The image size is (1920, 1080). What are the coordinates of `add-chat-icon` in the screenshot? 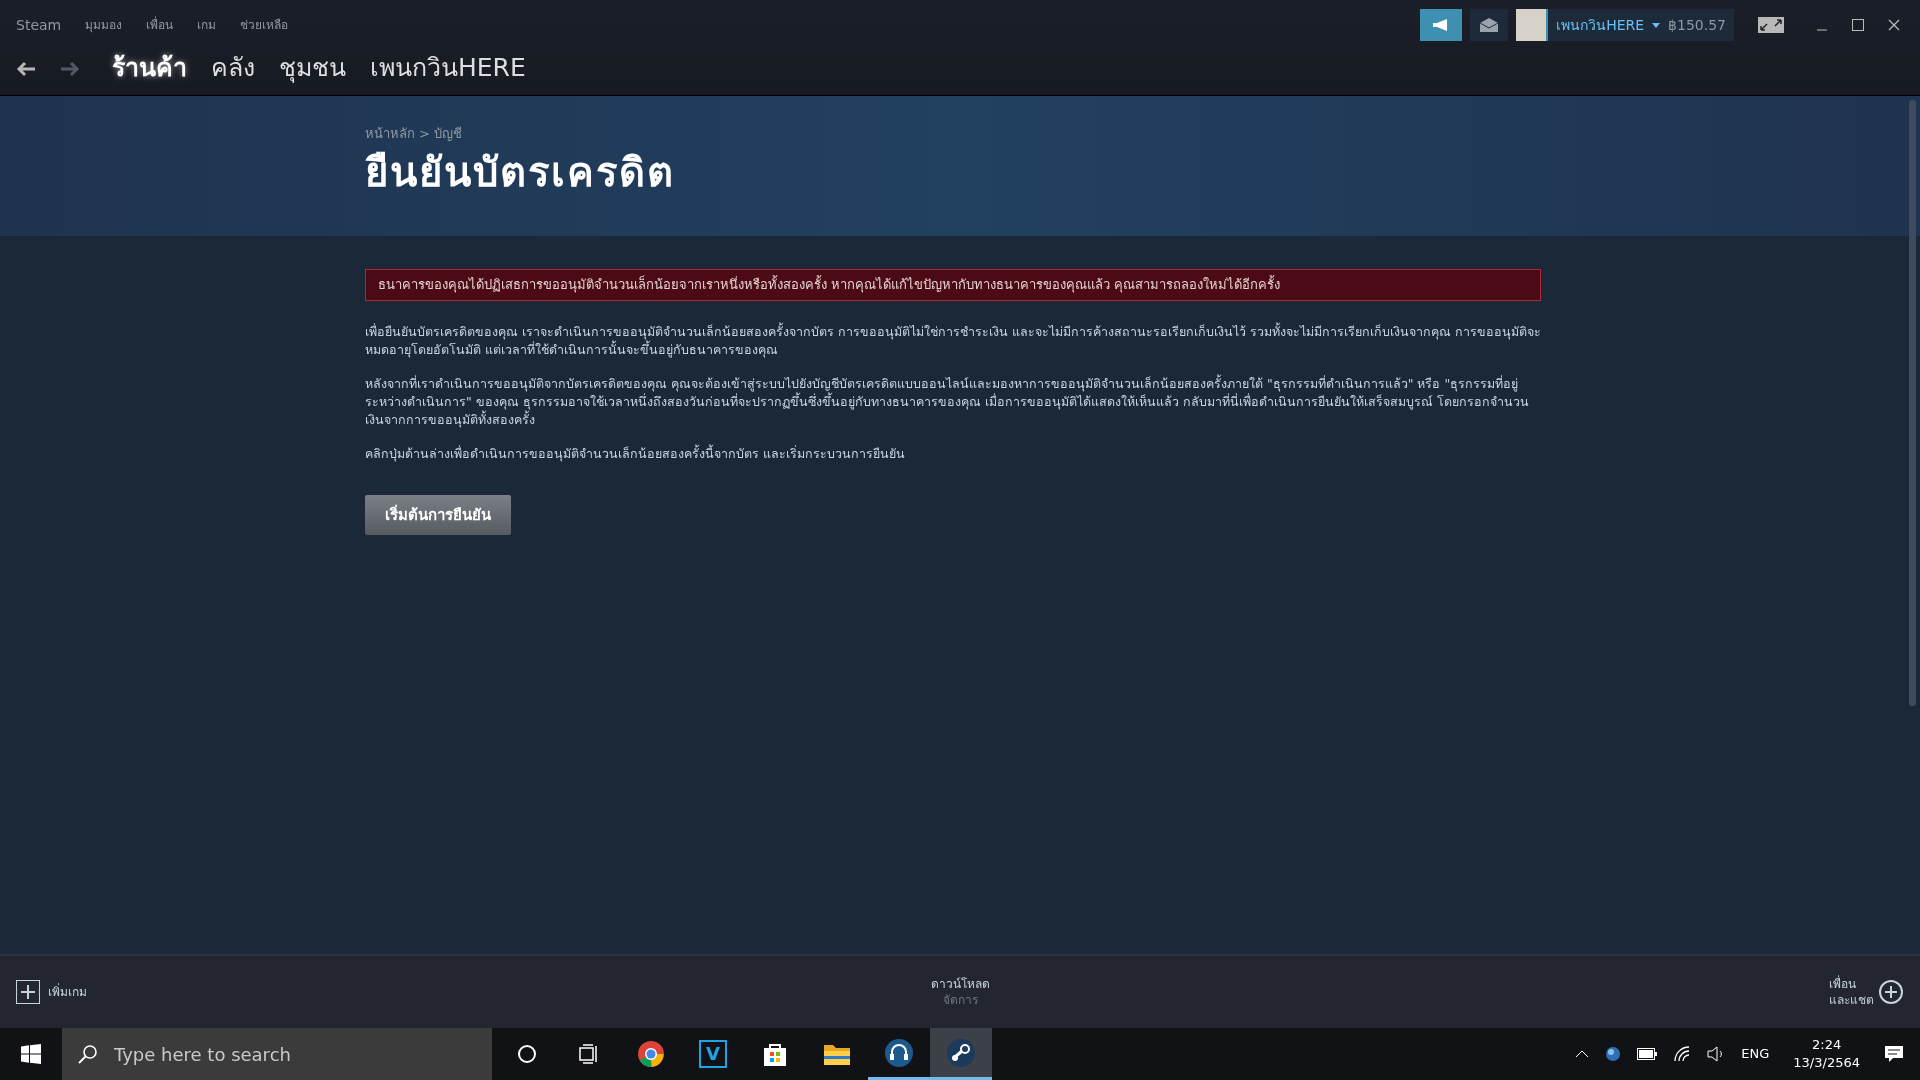 It's located at (1891, 992).